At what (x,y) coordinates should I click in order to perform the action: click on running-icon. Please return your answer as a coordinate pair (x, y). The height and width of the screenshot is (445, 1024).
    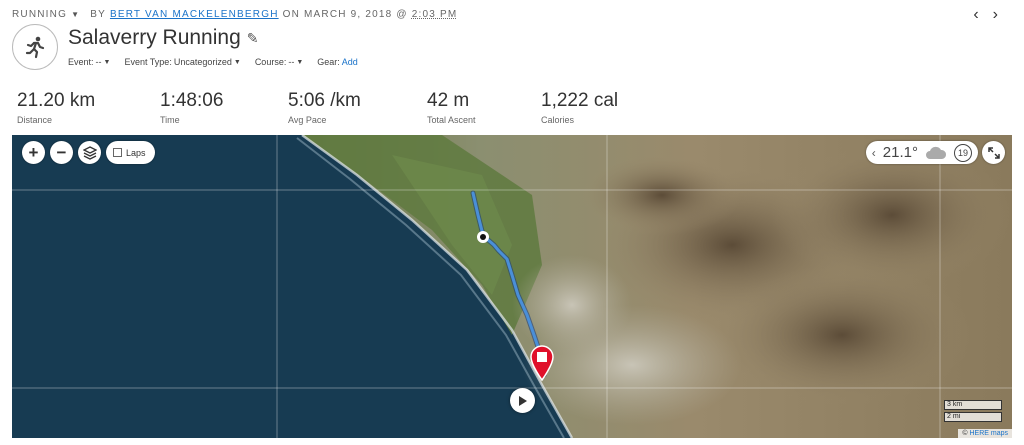
    Looking at the image, I should click on (35, 47).